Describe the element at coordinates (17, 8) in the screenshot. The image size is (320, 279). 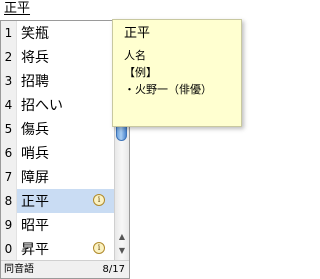
I see `composition-text: 正平` at that location.